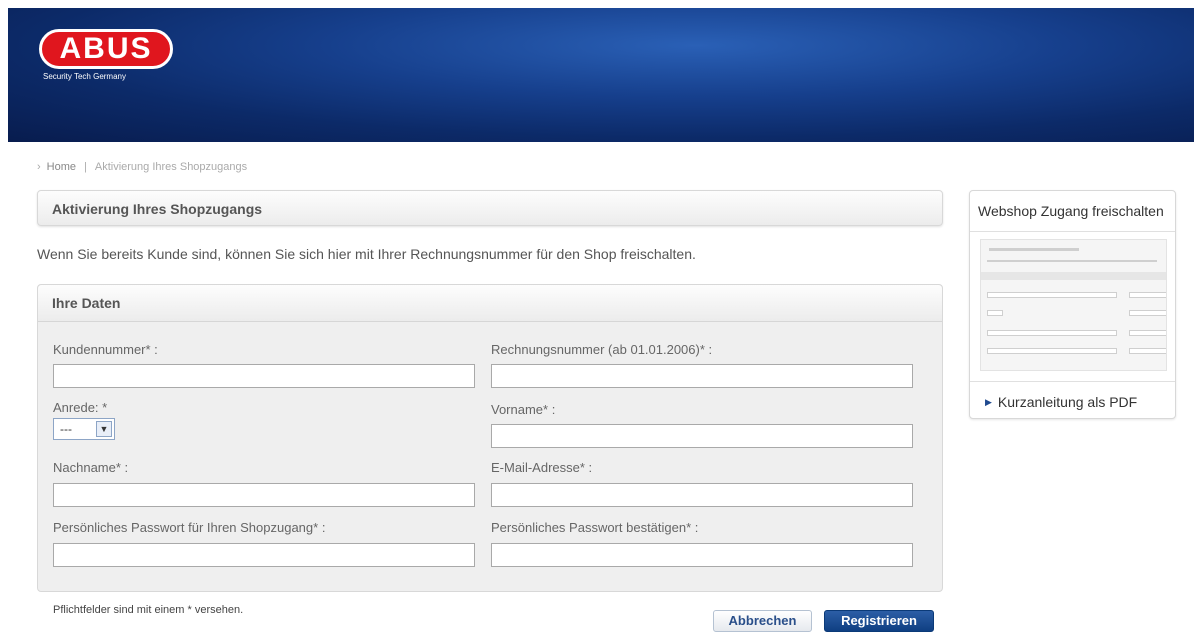  Describe the element at coordinates (105, 349) in the screenshot. I see `customer-number-label: Kundennummer* :` at that location.